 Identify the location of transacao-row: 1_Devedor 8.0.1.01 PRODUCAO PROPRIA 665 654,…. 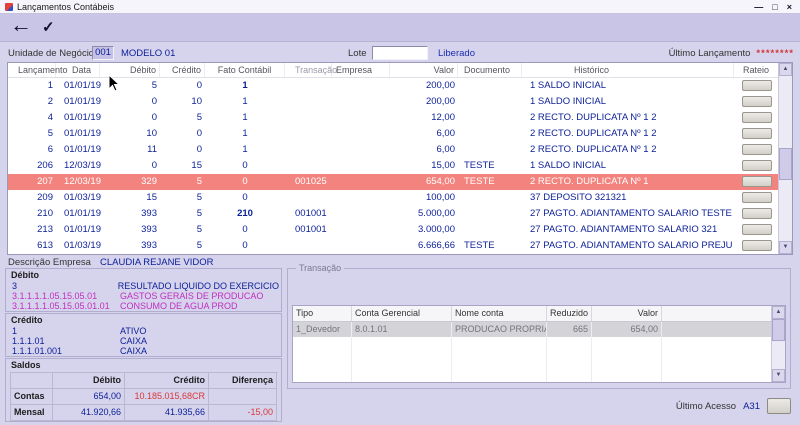
(532, 329).